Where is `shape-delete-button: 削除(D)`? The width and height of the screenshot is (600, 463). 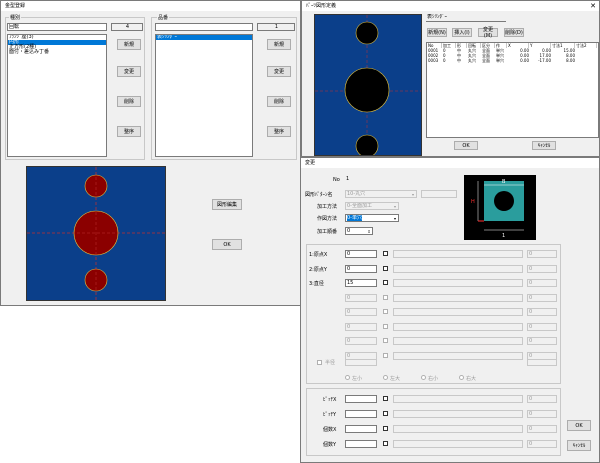 shape-delete-button: 削除(D) is located at coordinates (514, 32).